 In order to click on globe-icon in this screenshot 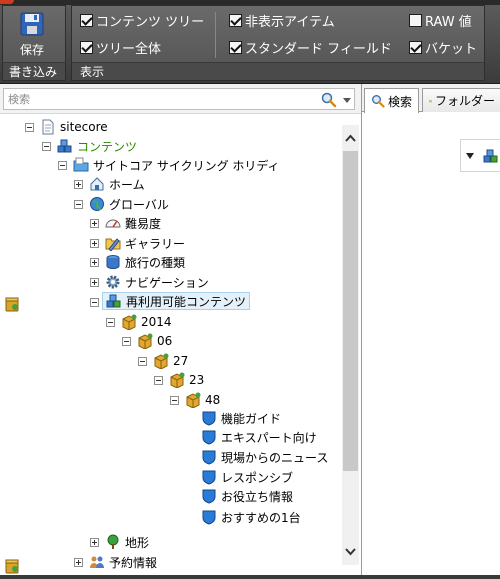, I will do `click(97, 204)`.